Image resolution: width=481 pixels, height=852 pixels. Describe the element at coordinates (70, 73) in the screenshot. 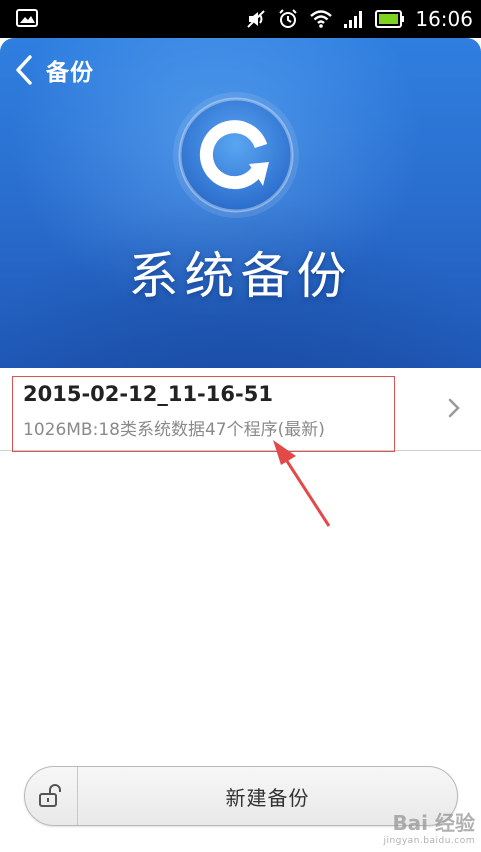

I see `page-title: 备份` at that location.